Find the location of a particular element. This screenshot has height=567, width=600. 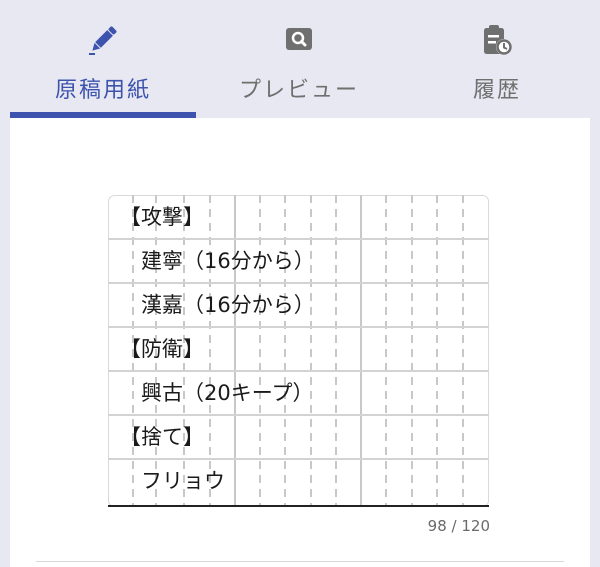

tab-manuscript-label: 原稿用紙 is located at coordinates (102, 90).